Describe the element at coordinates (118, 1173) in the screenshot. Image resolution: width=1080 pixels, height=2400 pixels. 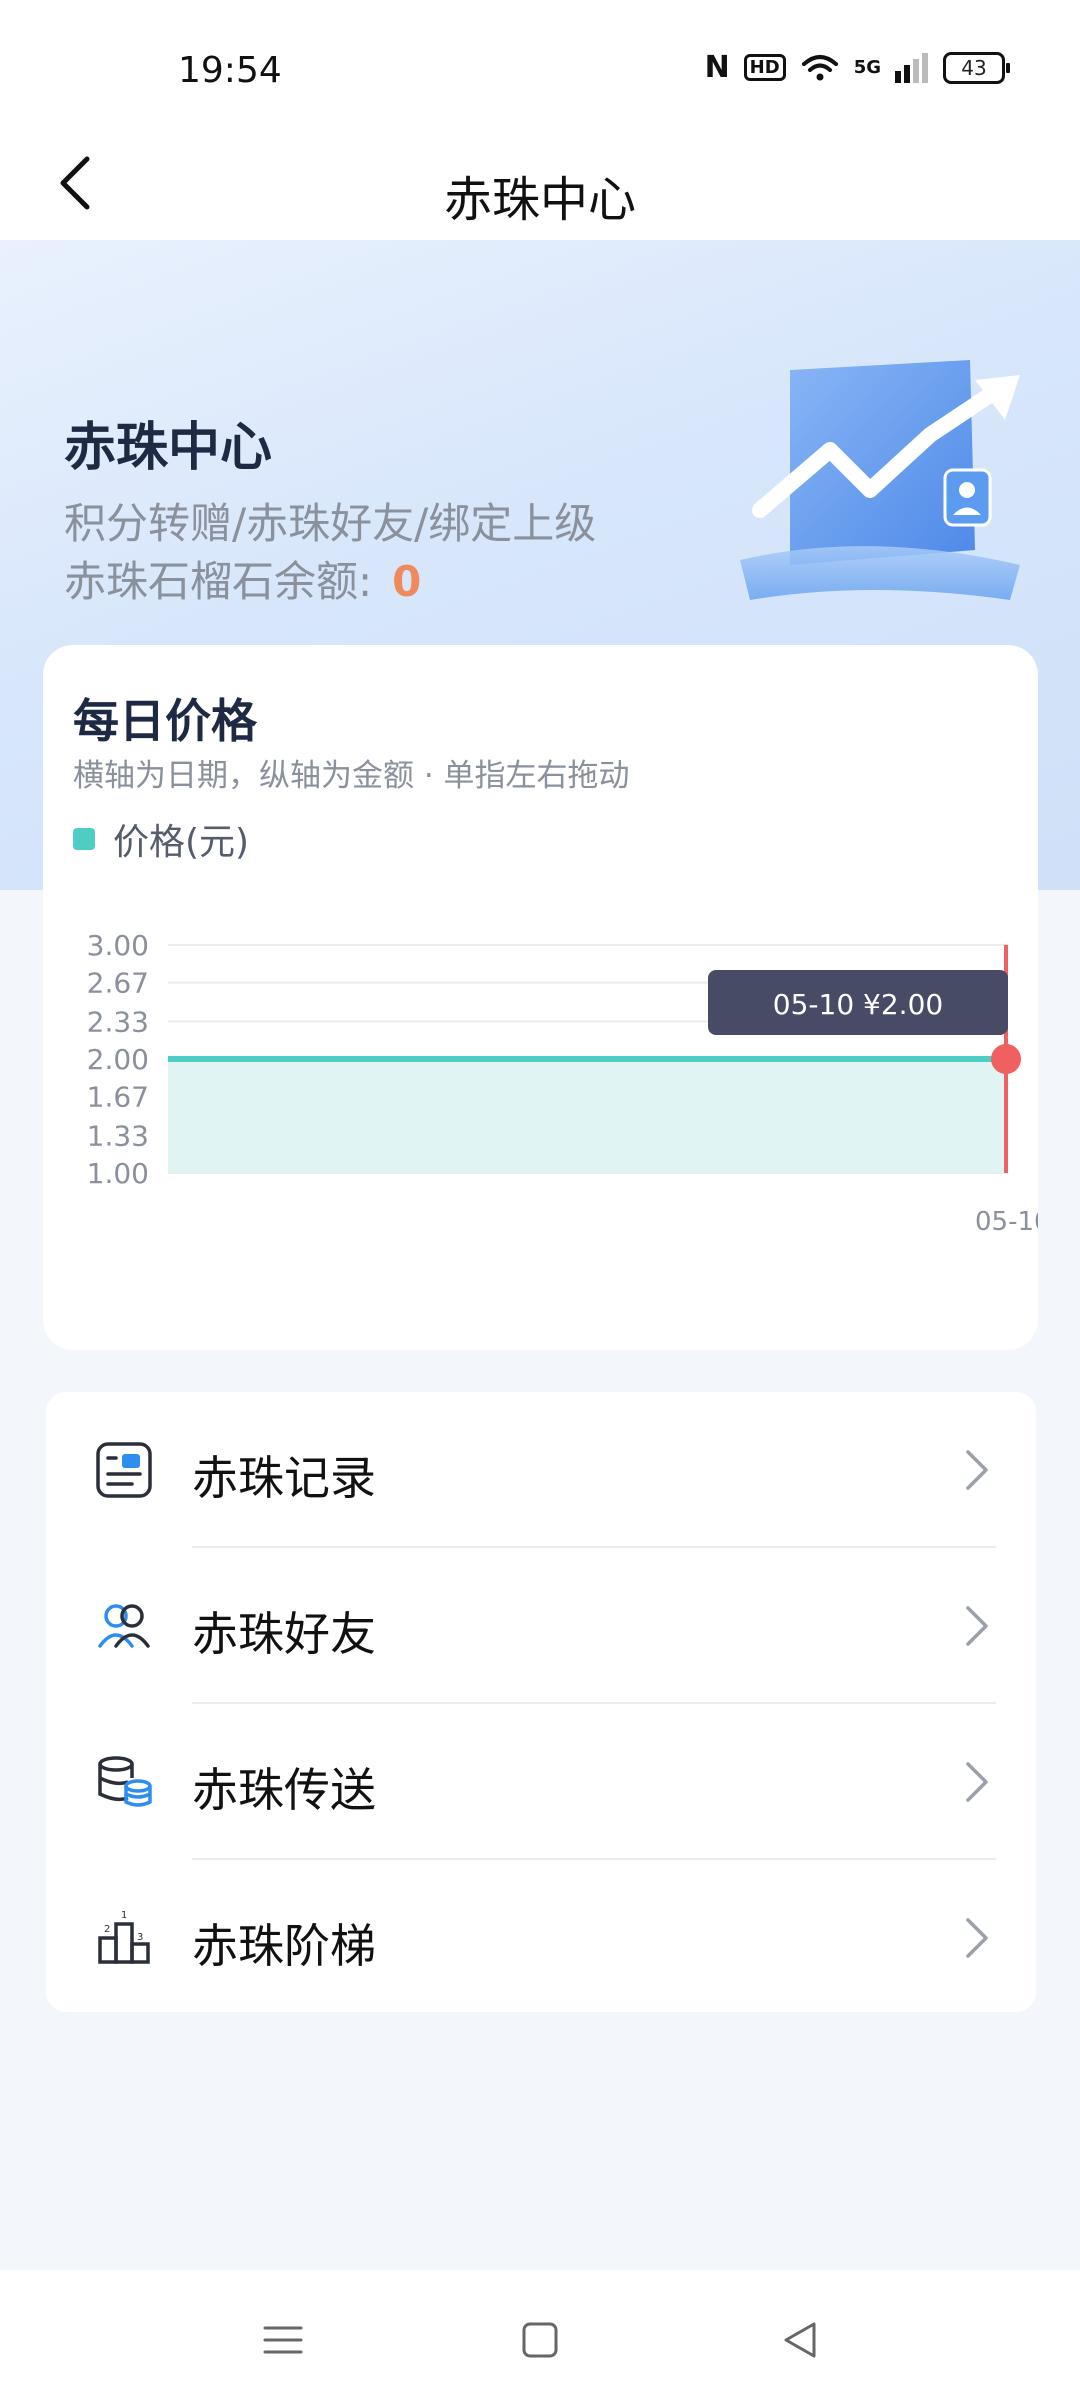
I see `y-tick-label: 1.00` at that location.